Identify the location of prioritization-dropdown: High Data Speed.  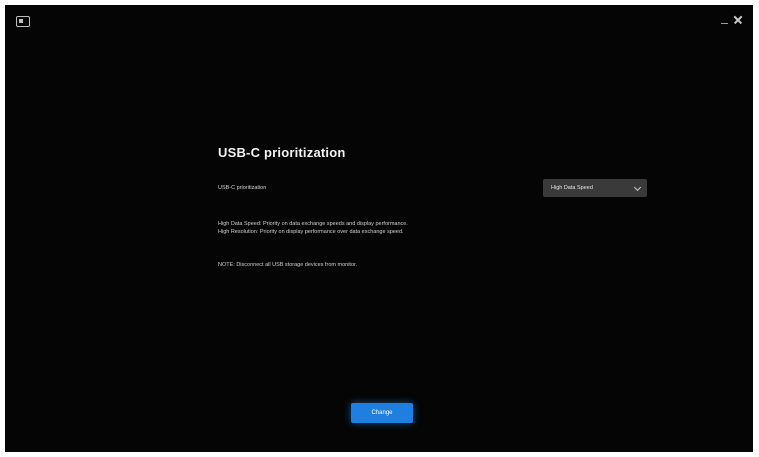
(595, 188).